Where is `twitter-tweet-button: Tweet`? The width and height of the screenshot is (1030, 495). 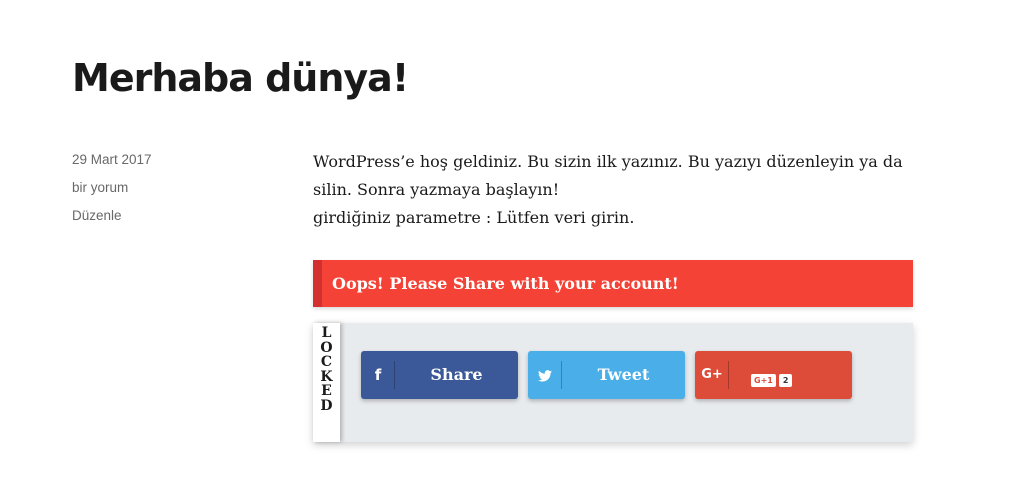 twitter-tweet-button: Tweet is located at coordinates (606, 375).